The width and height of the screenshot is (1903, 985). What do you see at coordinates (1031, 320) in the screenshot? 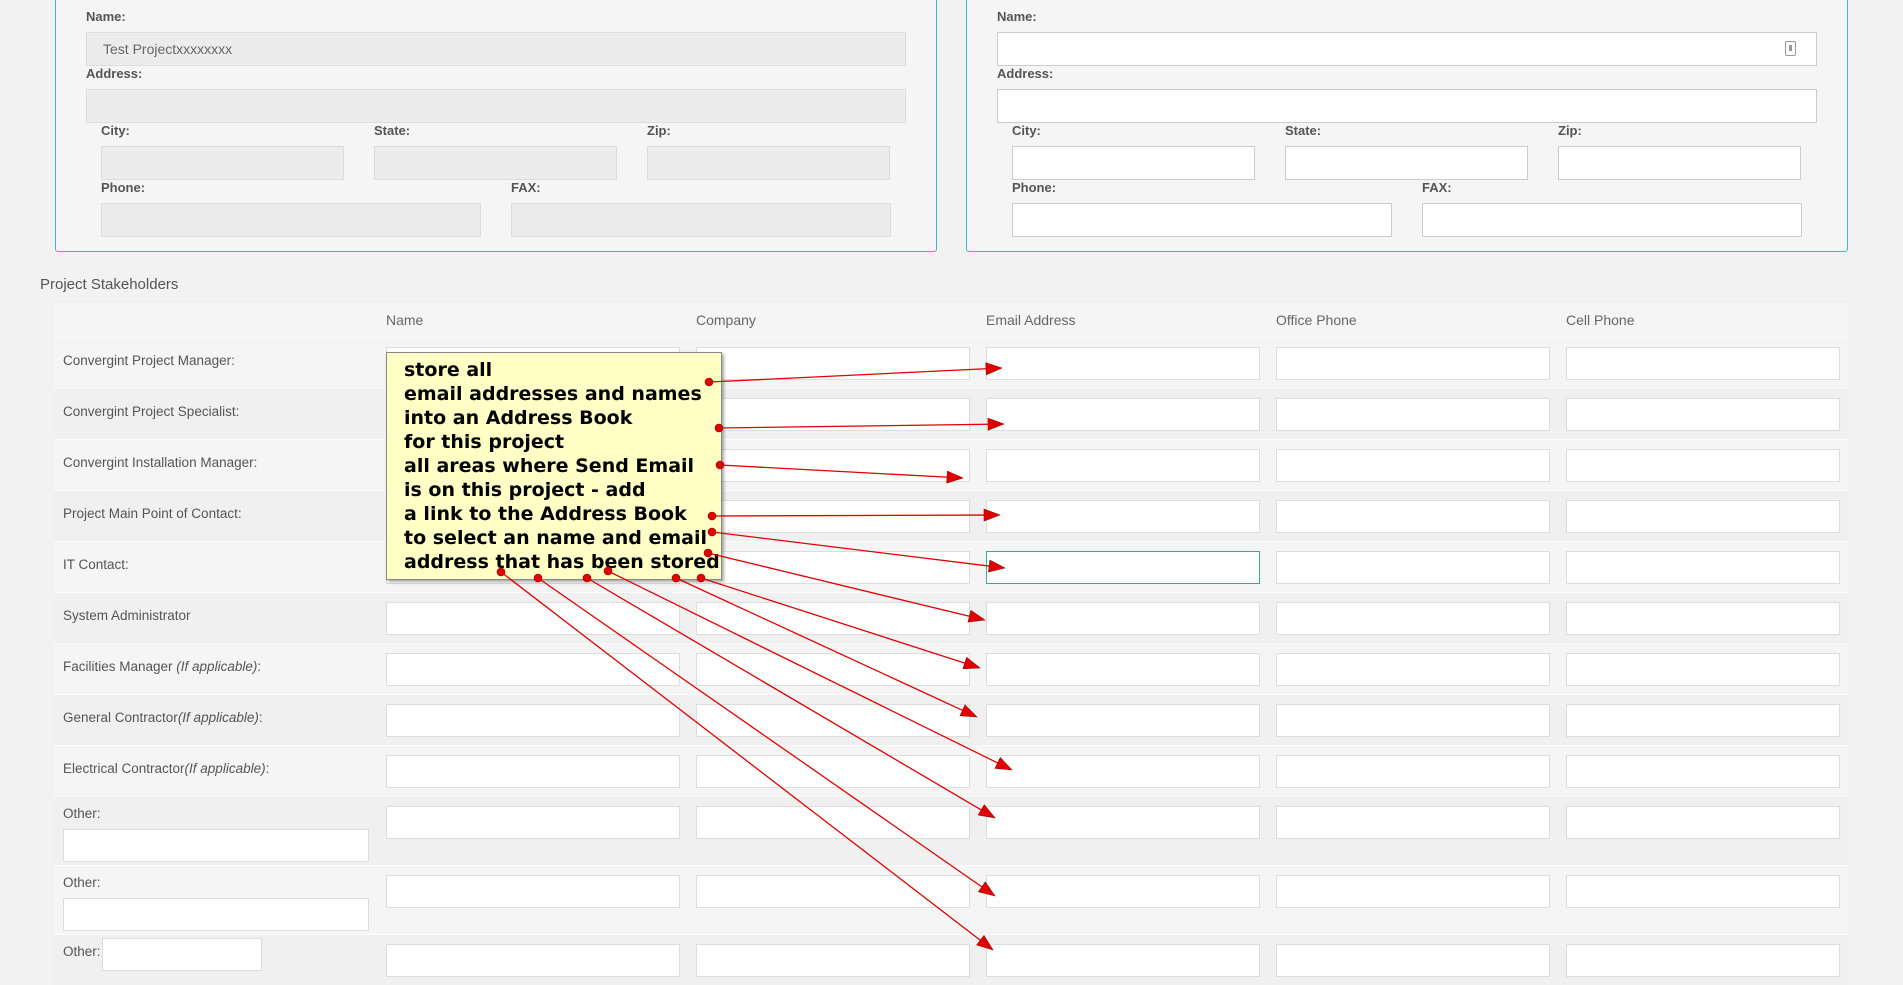
I see `column-header-email: Email Address` at bounding box center [1031, 320].